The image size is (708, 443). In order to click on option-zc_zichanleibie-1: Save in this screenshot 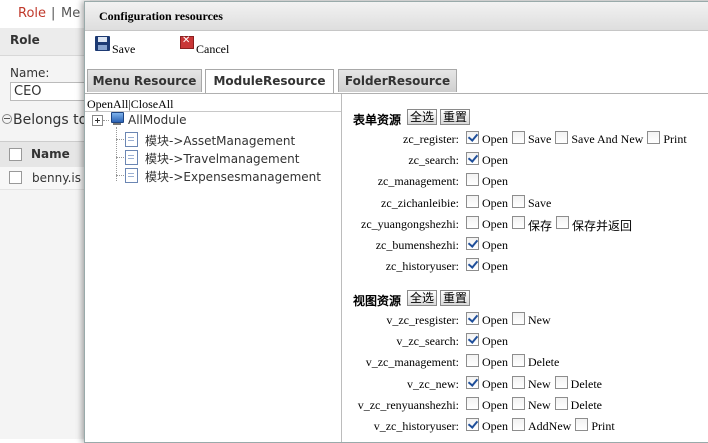, I will do `click(531, 202)`.